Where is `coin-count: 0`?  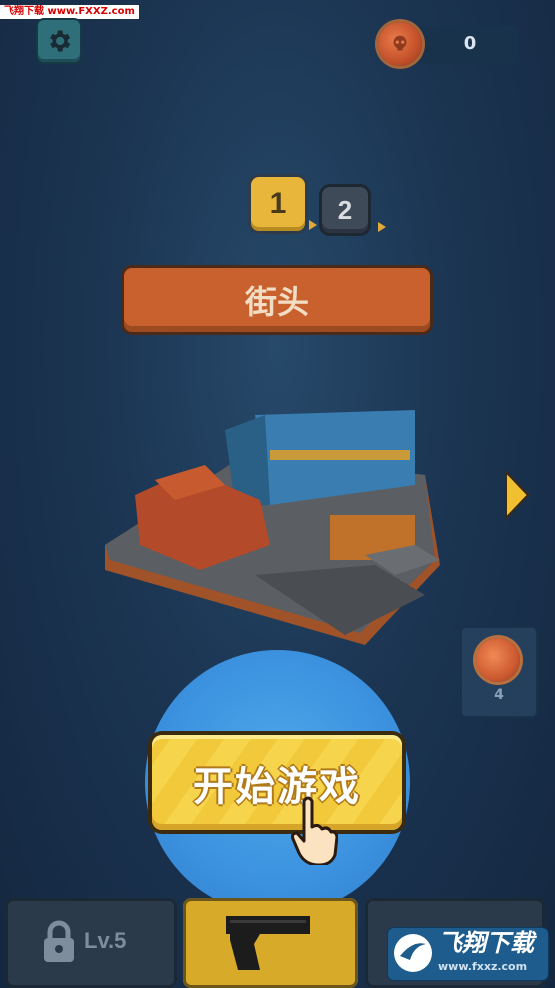
coin-count: 0 is located at coordinates (470, 43).